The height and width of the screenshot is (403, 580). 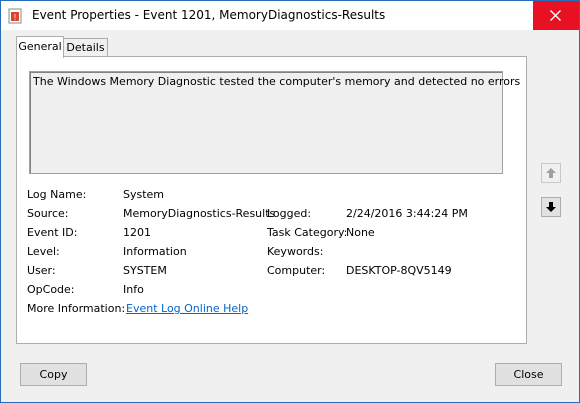 What do you see at coordinates (51, 289) in the screenshot?
I see `opcode-label: OpCode:` at bounding box center [51, 289].